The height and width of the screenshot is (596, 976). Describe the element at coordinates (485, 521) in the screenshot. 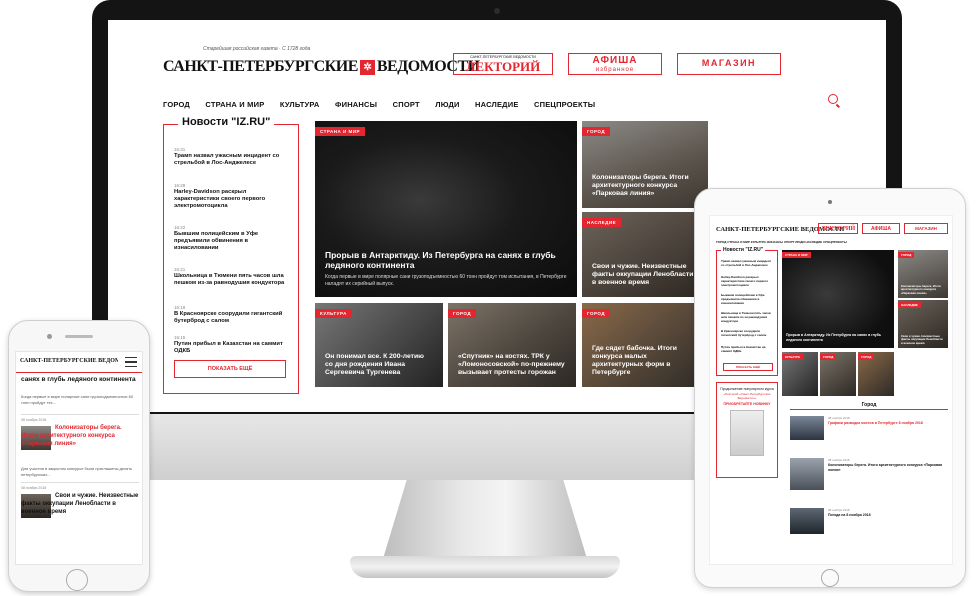

I see `monitor-stand` at that location.